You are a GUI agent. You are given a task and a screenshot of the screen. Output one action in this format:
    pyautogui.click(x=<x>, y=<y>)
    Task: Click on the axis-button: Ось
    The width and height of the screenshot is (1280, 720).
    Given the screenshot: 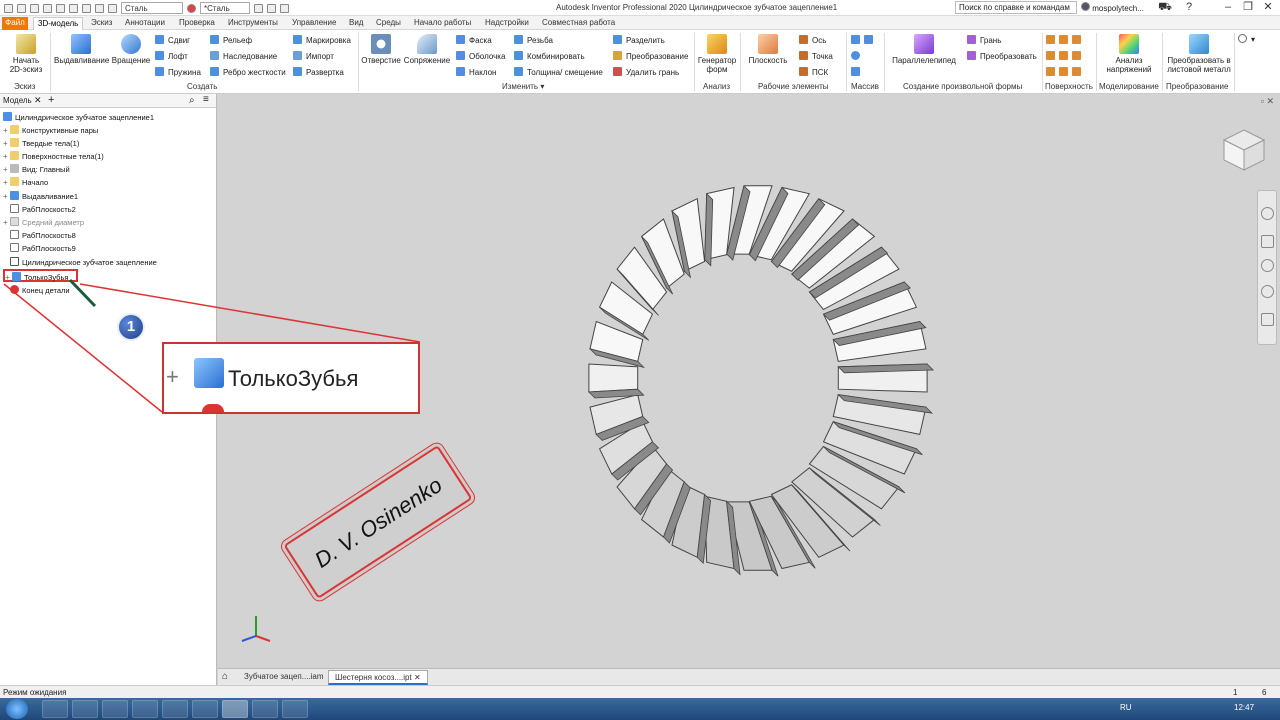 What is the action you would take?
    pyautogui.click(x=812, y=41)
    